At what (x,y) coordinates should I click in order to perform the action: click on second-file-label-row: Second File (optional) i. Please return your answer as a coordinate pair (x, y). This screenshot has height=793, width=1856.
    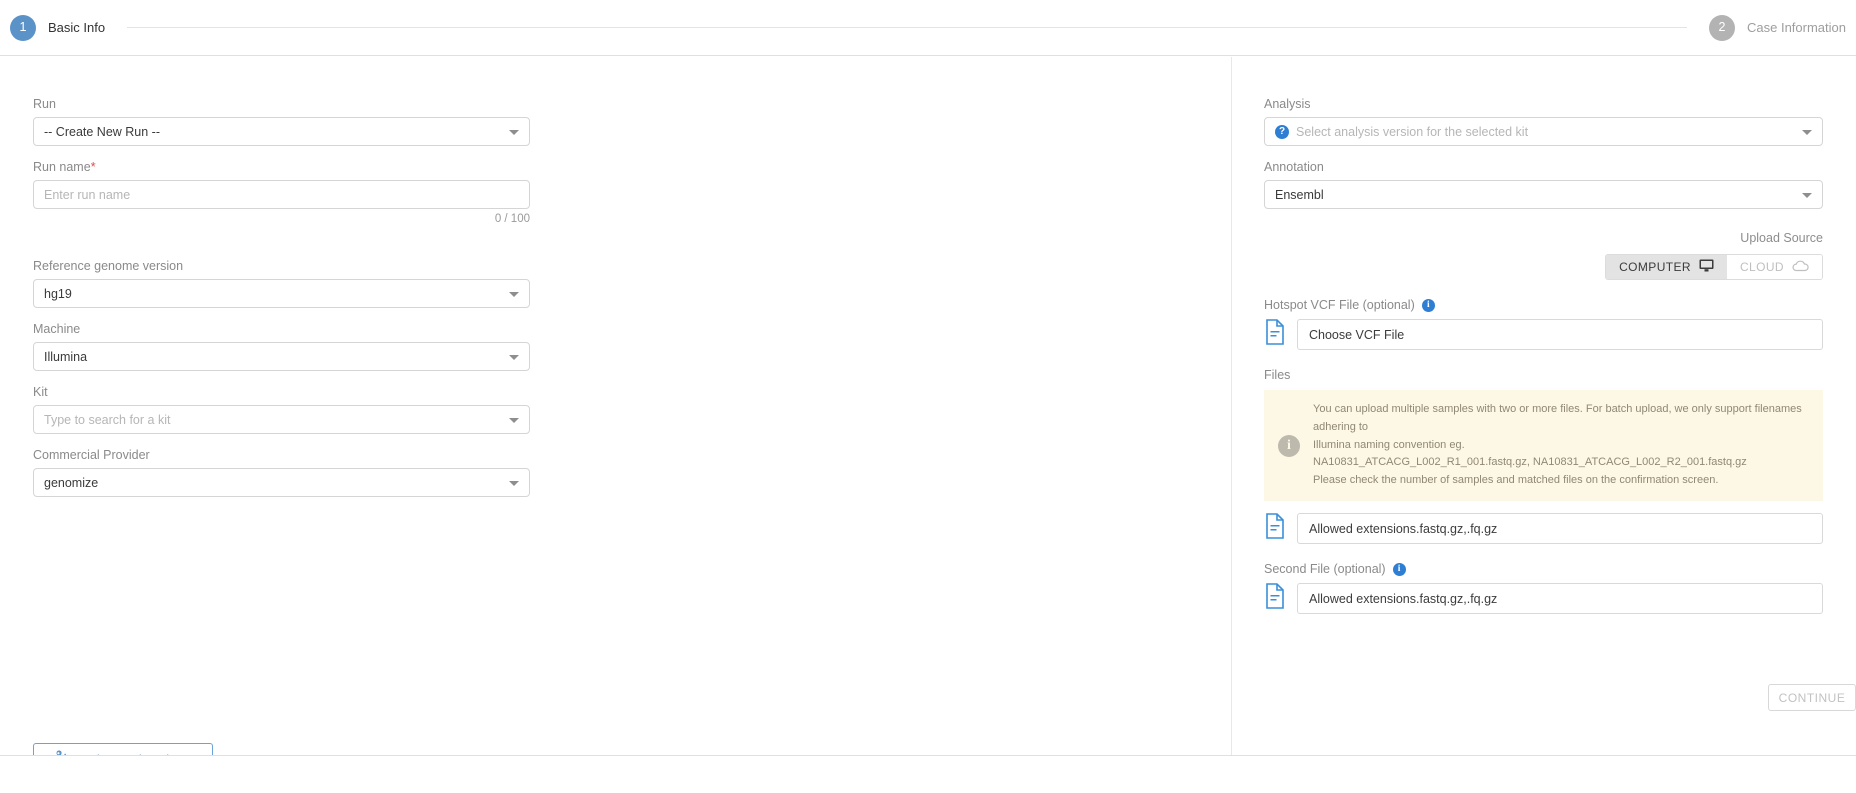
    Looking at the image, I should click on (1543, 569).